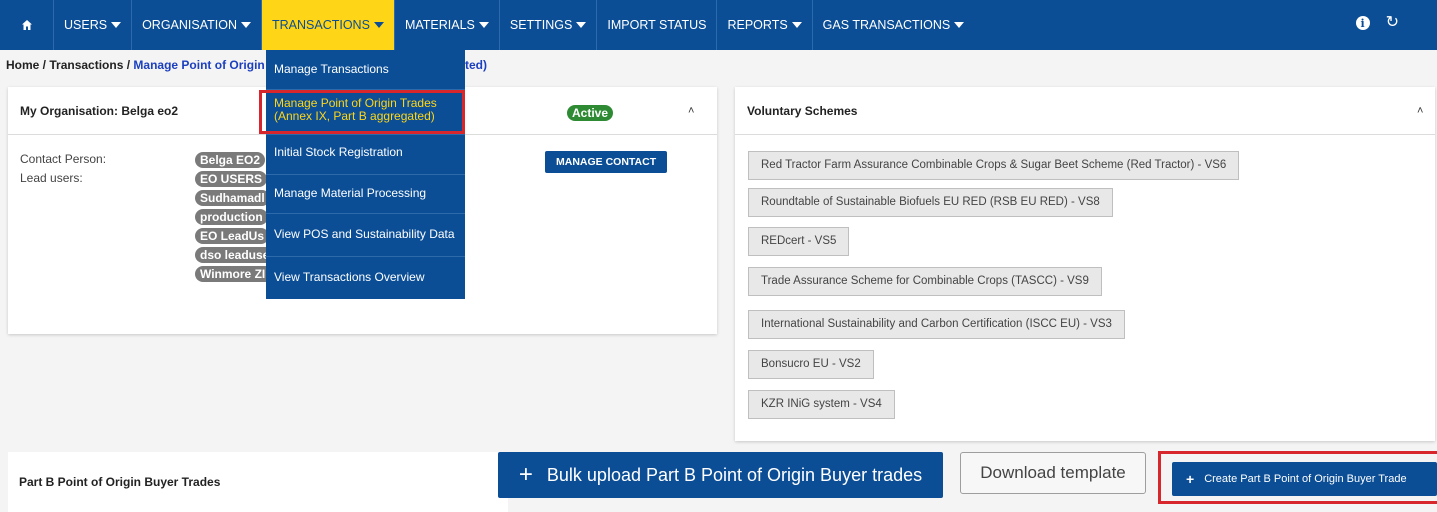  I want to click on menu-item-view-pos-sustainability: View POS and Sustainability Data, so click(365, 234).